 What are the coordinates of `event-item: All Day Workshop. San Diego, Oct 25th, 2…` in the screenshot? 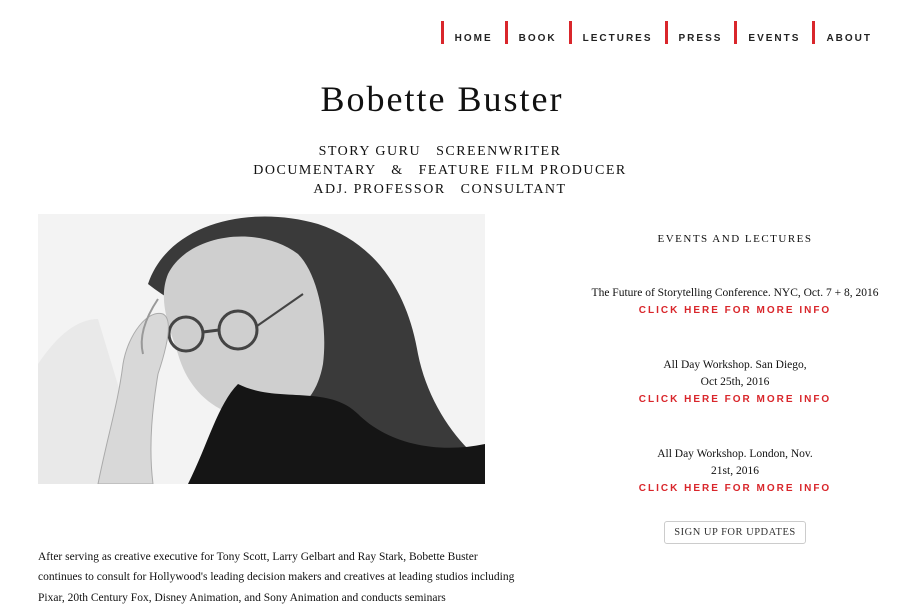 It's located at (735, 382).